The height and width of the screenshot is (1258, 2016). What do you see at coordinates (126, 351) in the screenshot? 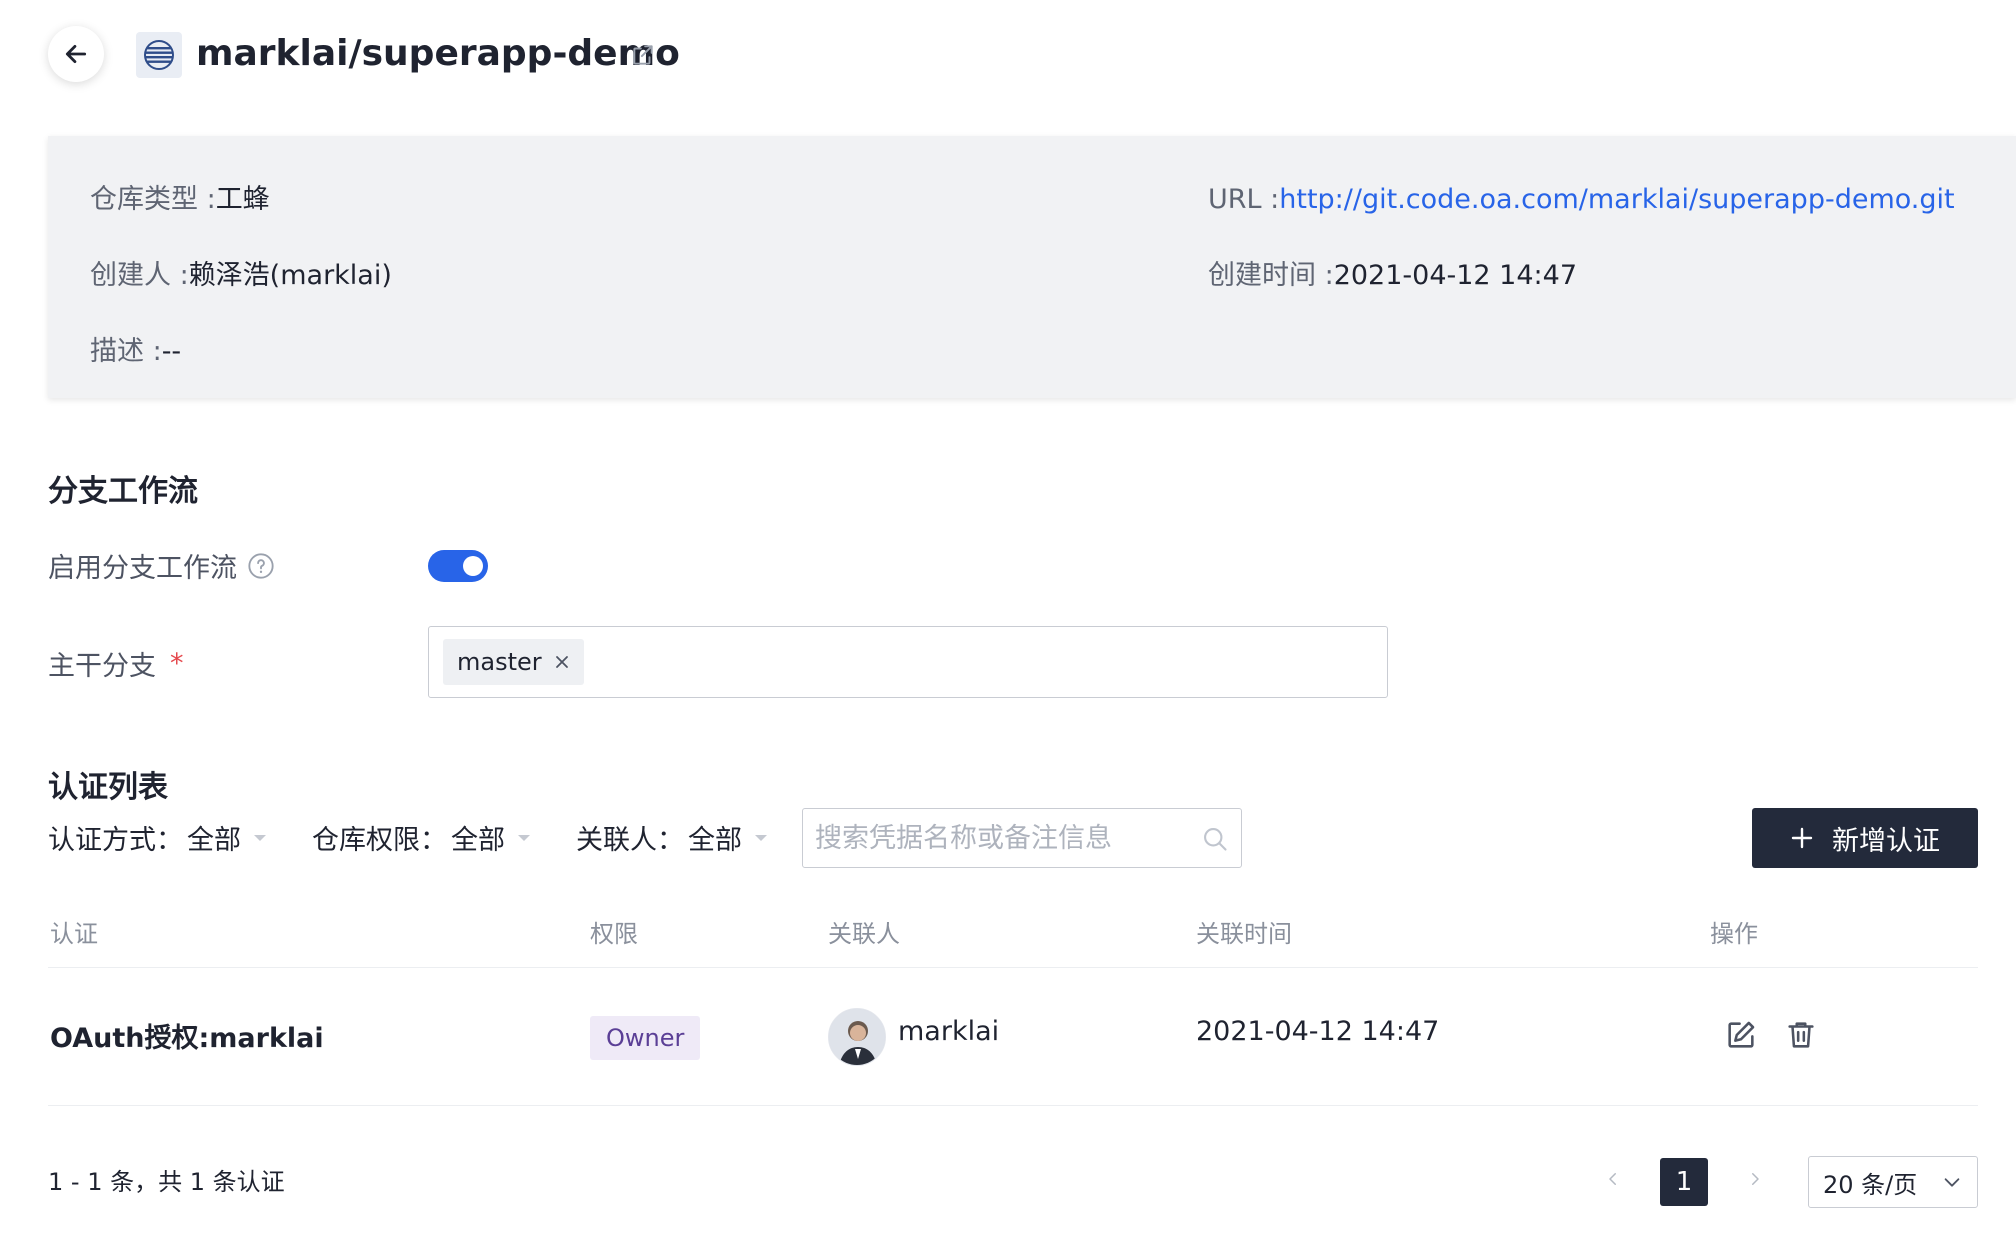
I see `description-label: 描述 :` at bounding box center [126, 351].